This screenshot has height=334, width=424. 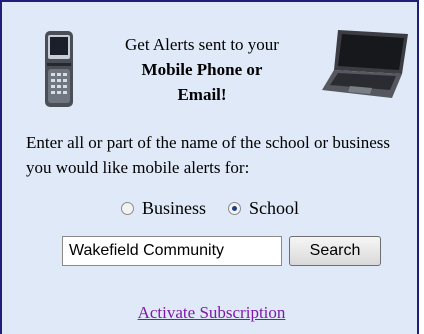 I want to click on search-button: Search, so click(x=335, y=251).